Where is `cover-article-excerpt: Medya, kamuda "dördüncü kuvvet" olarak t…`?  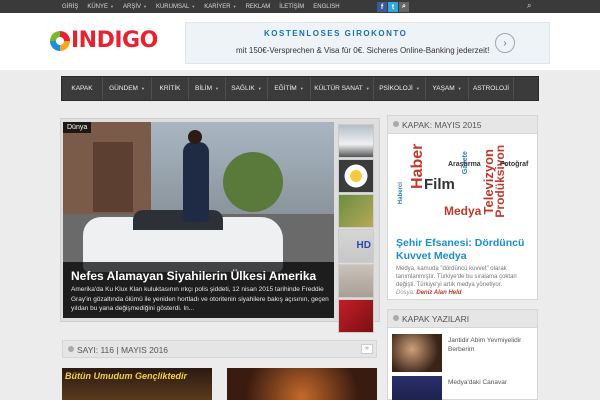 cover-article-excerpt: Medya, kamuda "dördüncü kuvvet" olarak t… is located at coordinates (456, 277).